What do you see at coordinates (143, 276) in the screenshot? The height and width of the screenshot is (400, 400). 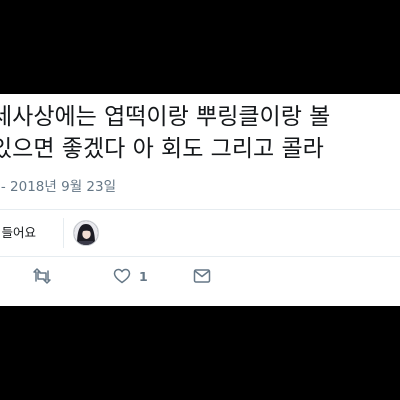 I see `like-count: 1` at bounding box center [143, 276].